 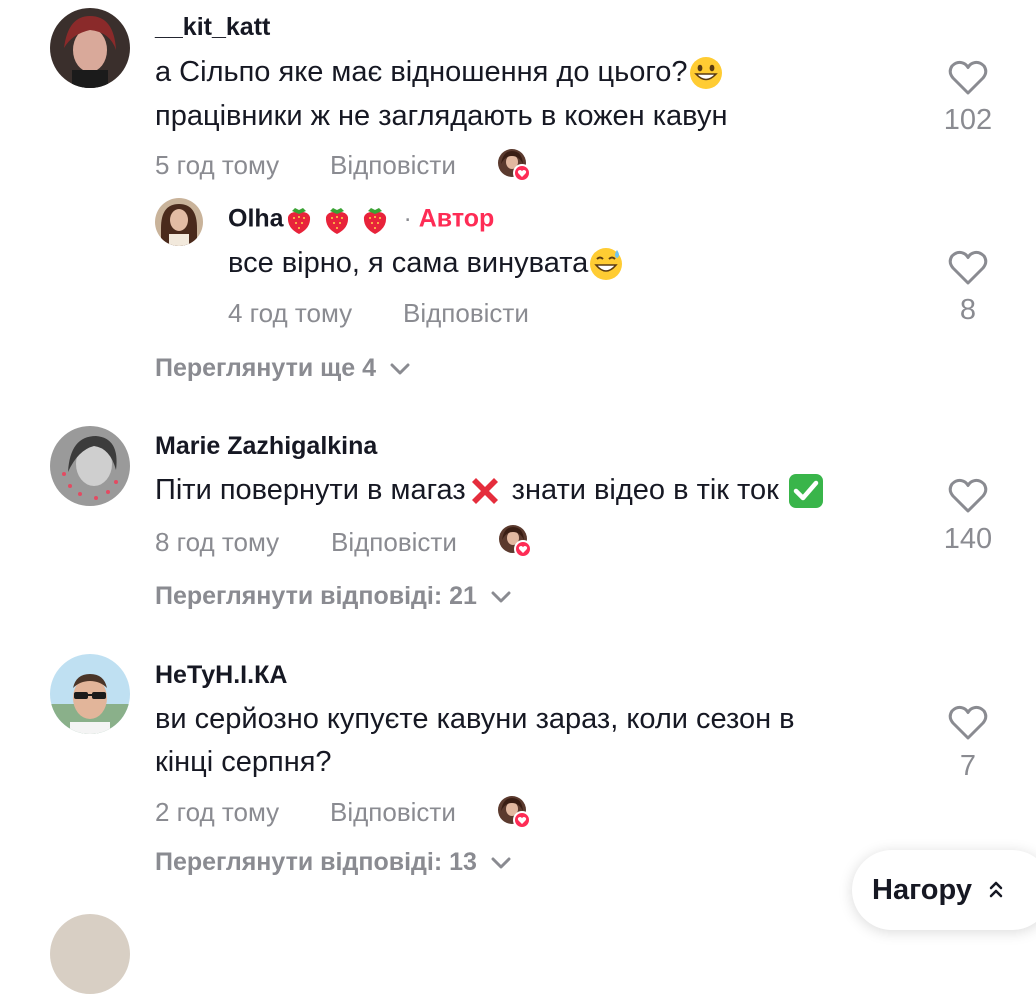 I want to click on comment-username: НеТуН.І.КА, so click(x=221, y=675).